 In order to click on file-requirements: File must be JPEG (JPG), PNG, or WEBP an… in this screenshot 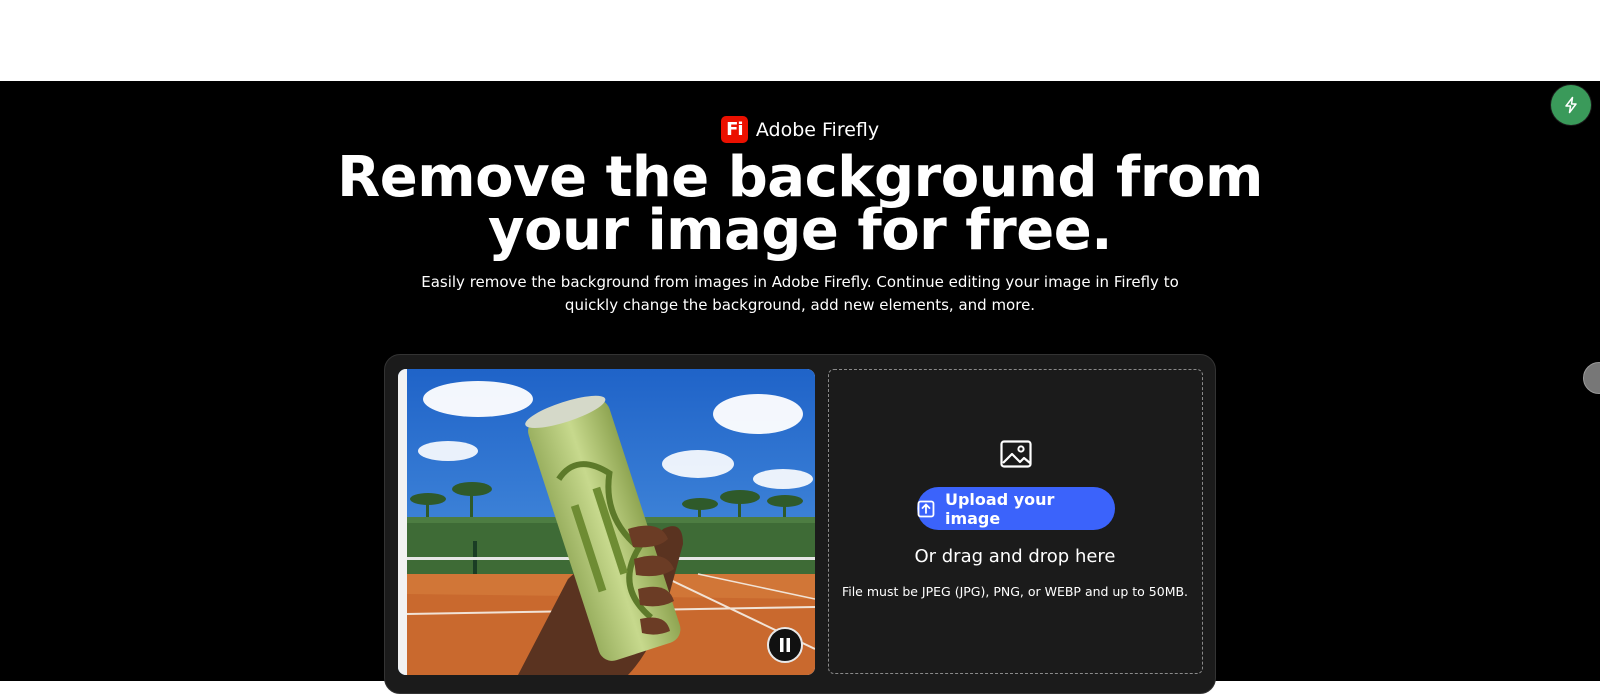, I will do `click(1015, 591)`.